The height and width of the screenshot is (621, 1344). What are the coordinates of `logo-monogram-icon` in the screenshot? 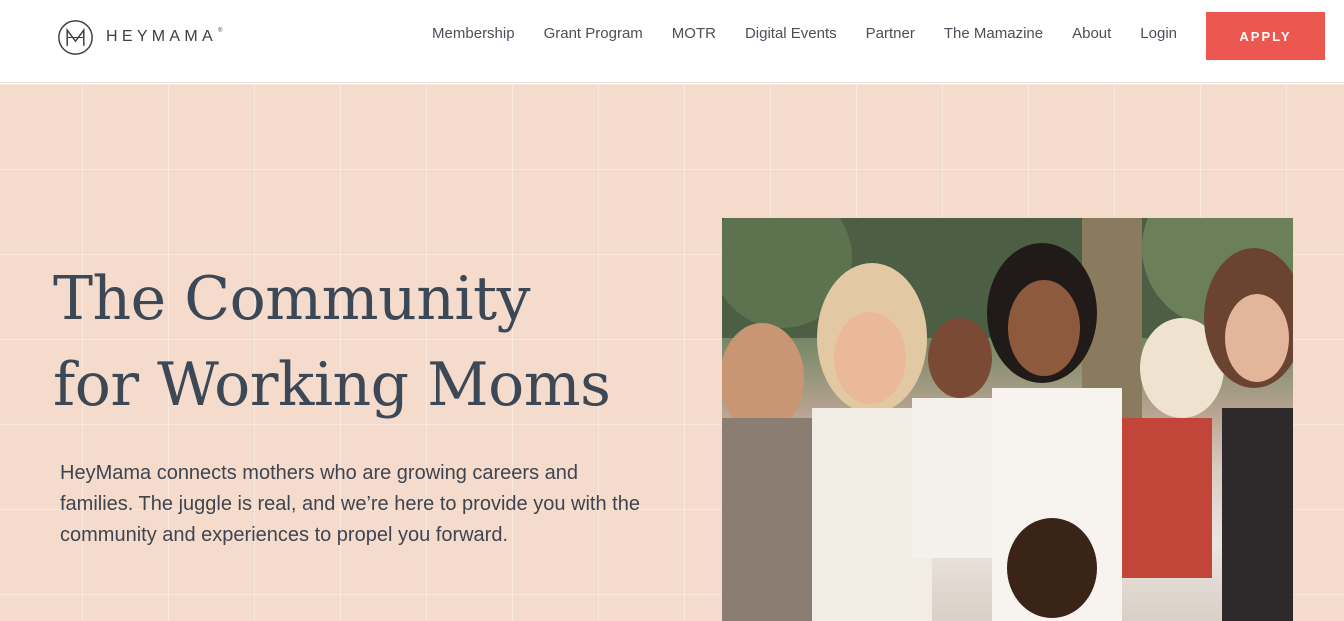 It's located at (75, 37).